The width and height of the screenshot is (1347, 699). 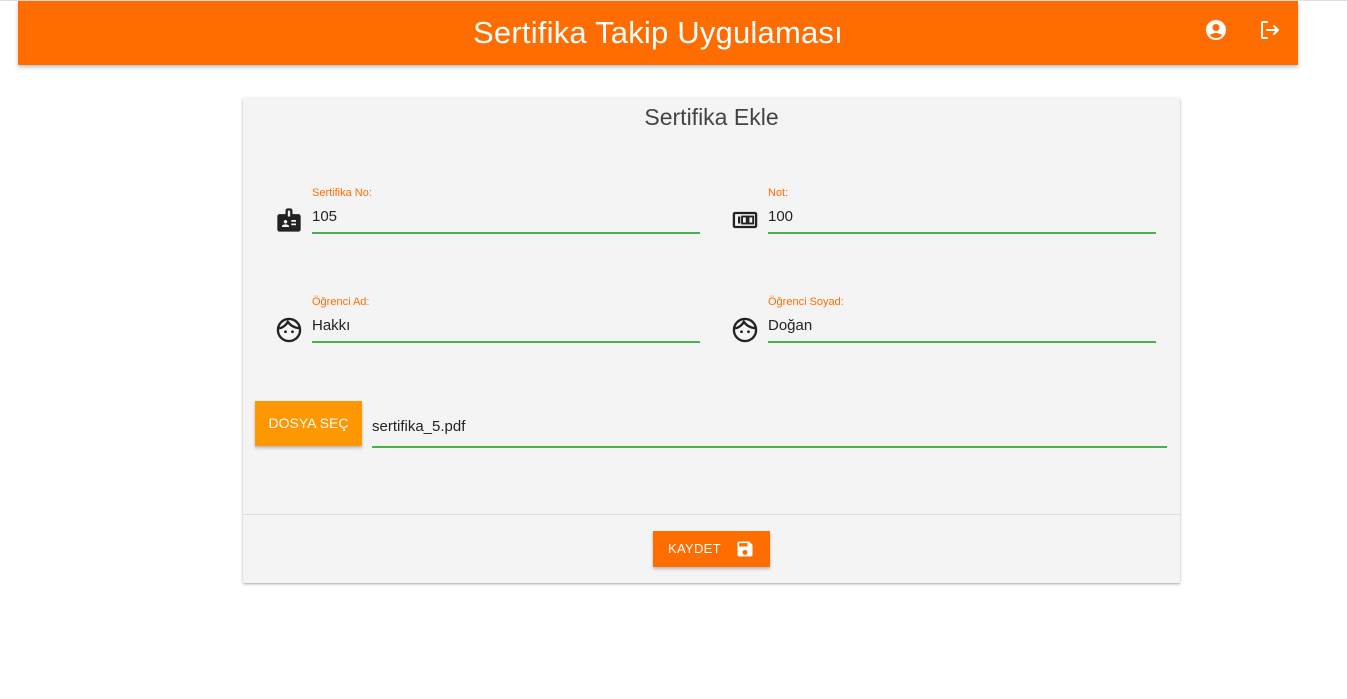 I want to click on counter-icon, so click(x=745, y=220).